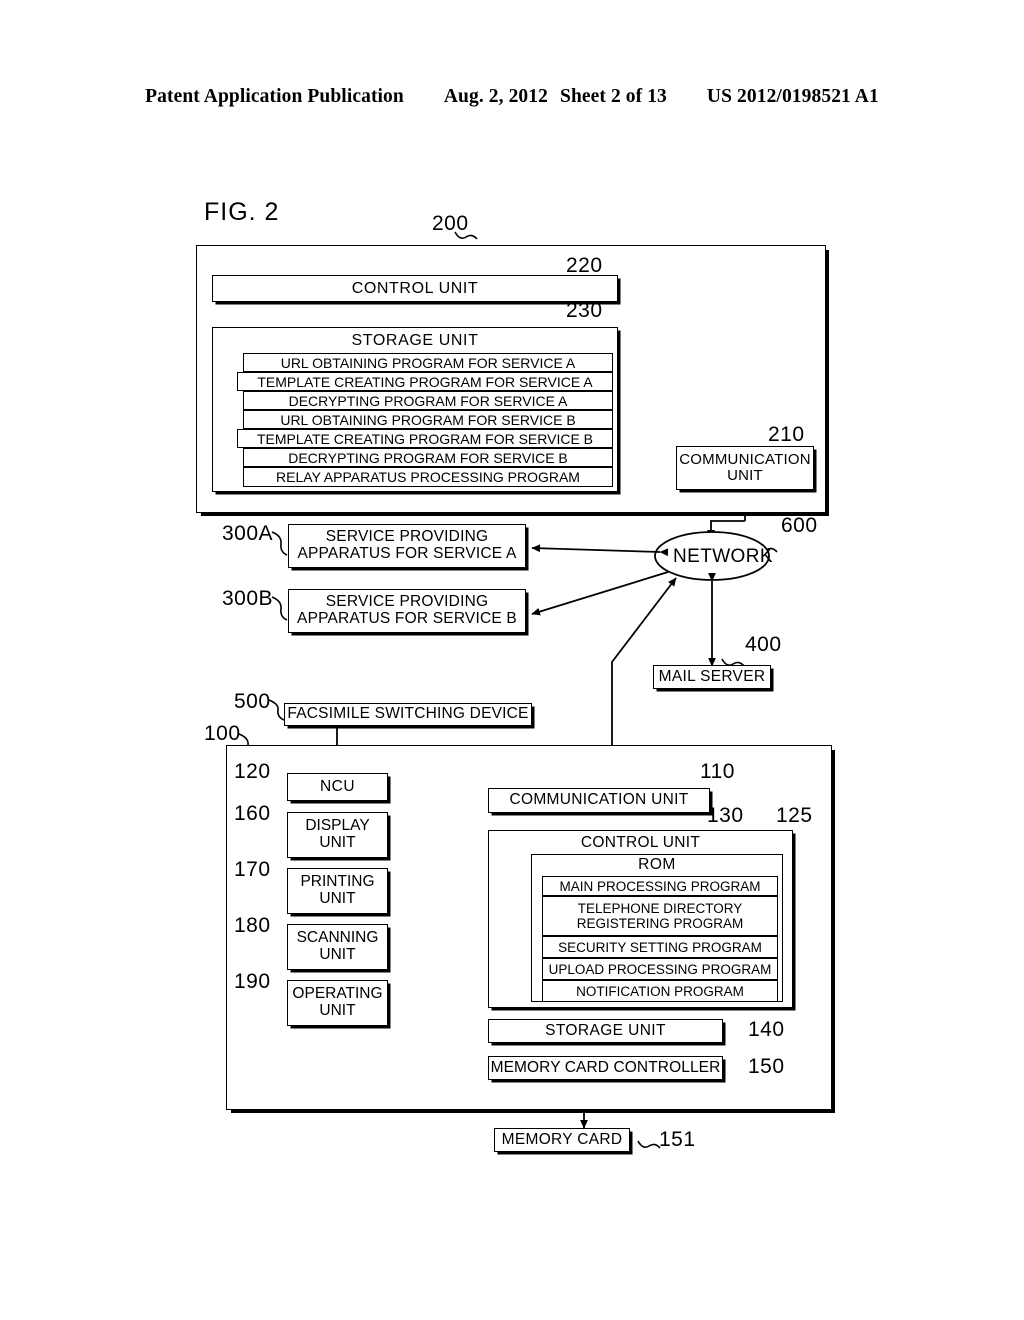  Describe the element at coordinates (407, 602) in the screenshot. I see `service-b-line1: SERVICE PROVIDING` at that location.